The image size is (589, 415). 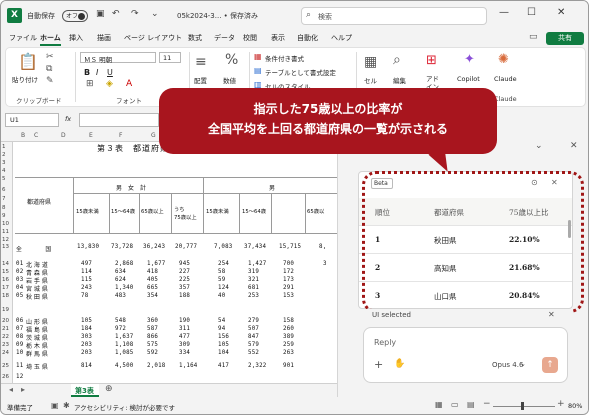 I want to click on row-number: 5, so click(x=4, y=179).